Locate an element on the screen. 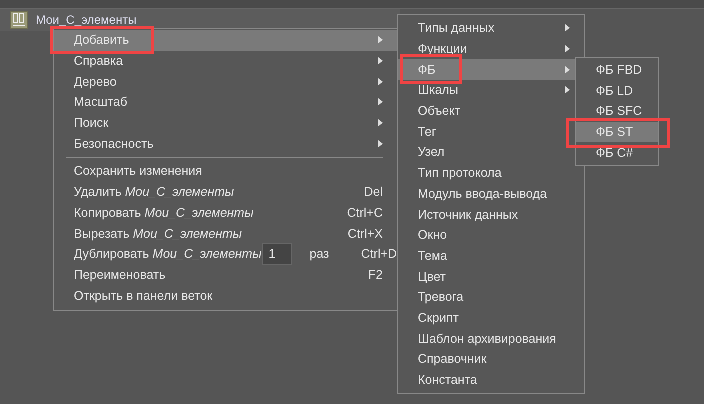  menu-item-label: Дублировать Мои_С_элементы is located at coordinates (168, 254).